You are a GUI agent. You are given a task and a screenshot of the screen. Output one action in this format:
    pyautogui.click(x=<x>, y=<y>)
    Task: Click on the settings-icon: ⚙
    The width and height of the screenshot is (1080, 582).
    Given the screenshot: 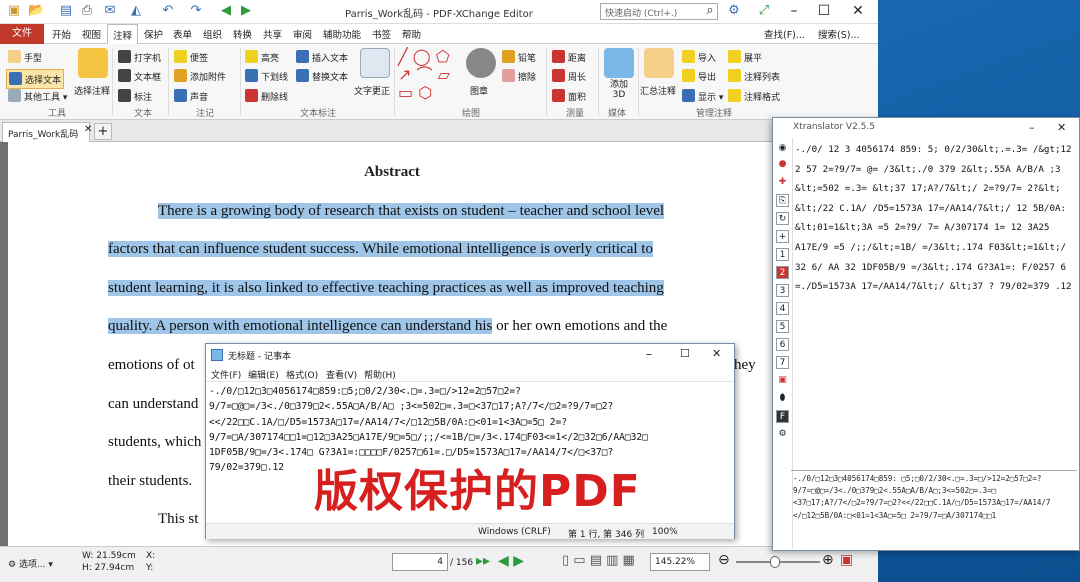 What is the action you would take?
    pyautogui.click(x=734, y=11)
    